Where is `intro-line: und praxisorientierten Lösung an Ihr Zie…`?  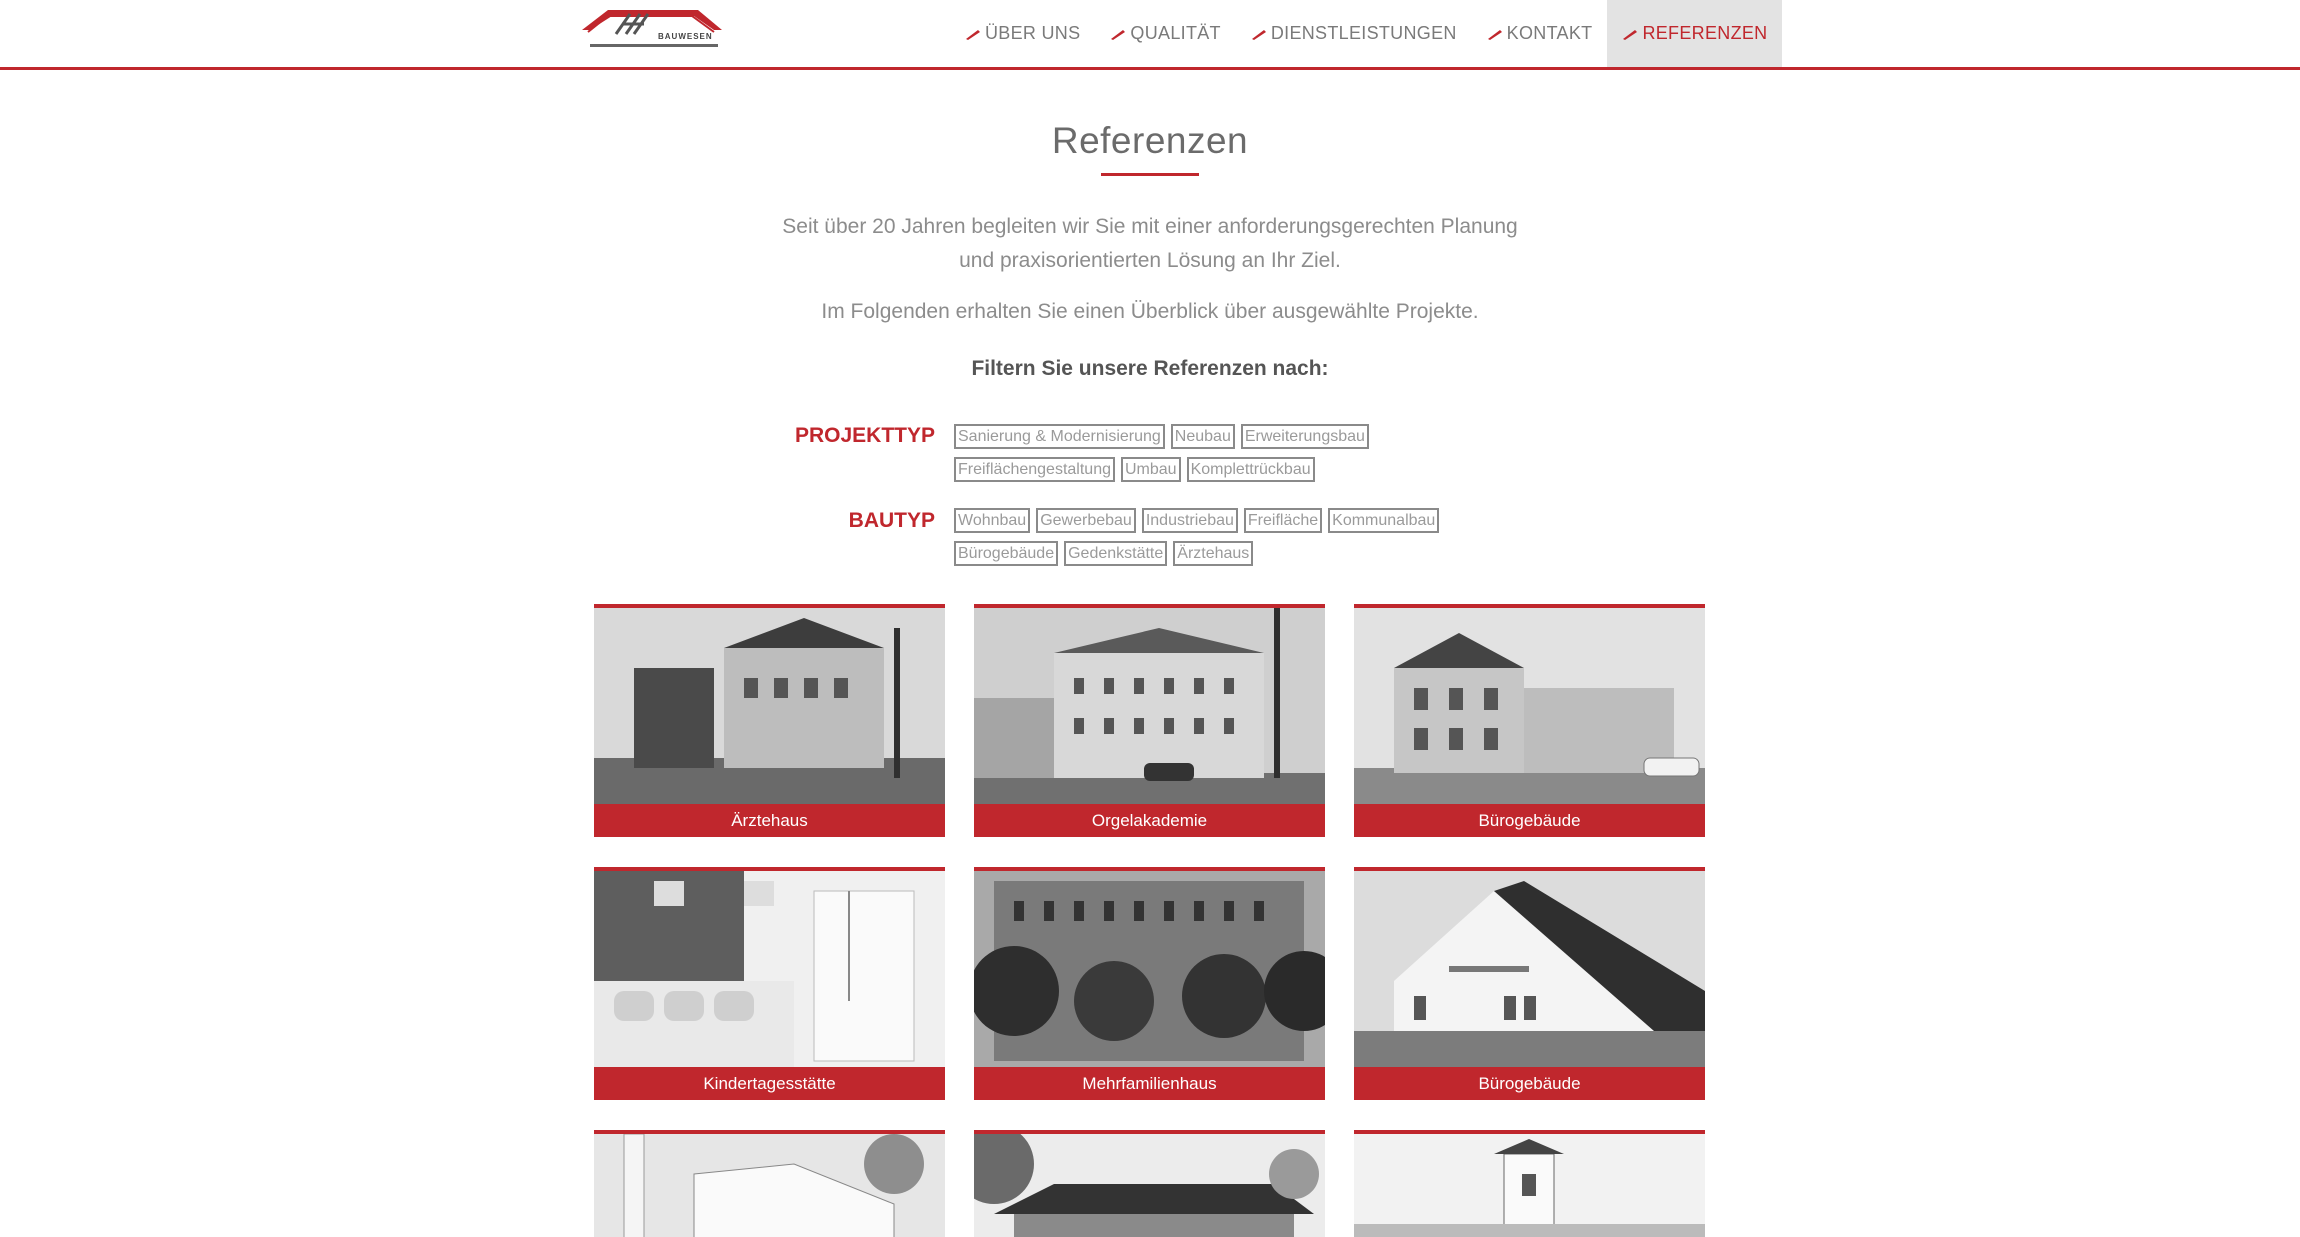
intro-line: und praxisorientierten Lösung an Ihr Zie… is located at coordinates (1150, 260).